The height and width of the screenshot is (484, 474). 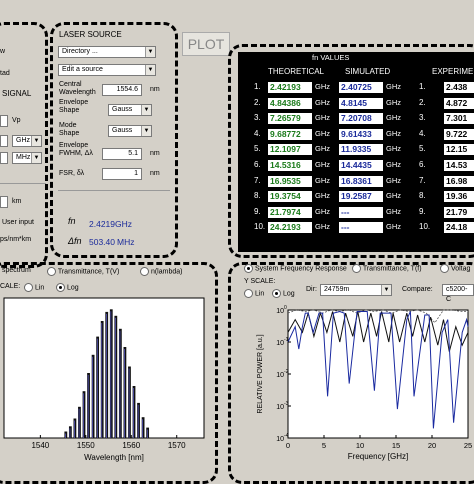 What do you see at coordinates (459, 87) in the screenshot?
I see `experimental-value: 2.438` at bounding box center [459, 87].